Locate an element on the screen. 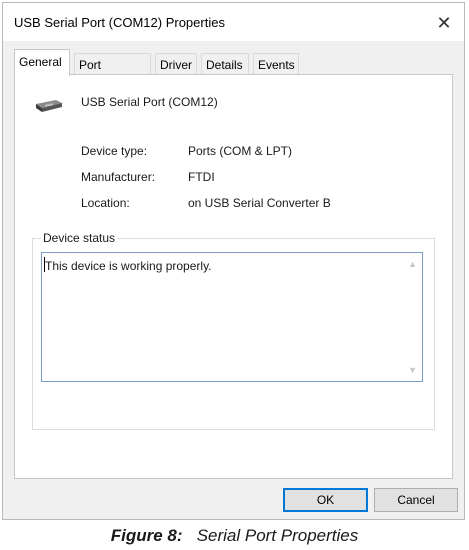 The image size is (469, 550). figure-caption: Figure 8: Serial Port Properties is located at coordinates (234, 536).